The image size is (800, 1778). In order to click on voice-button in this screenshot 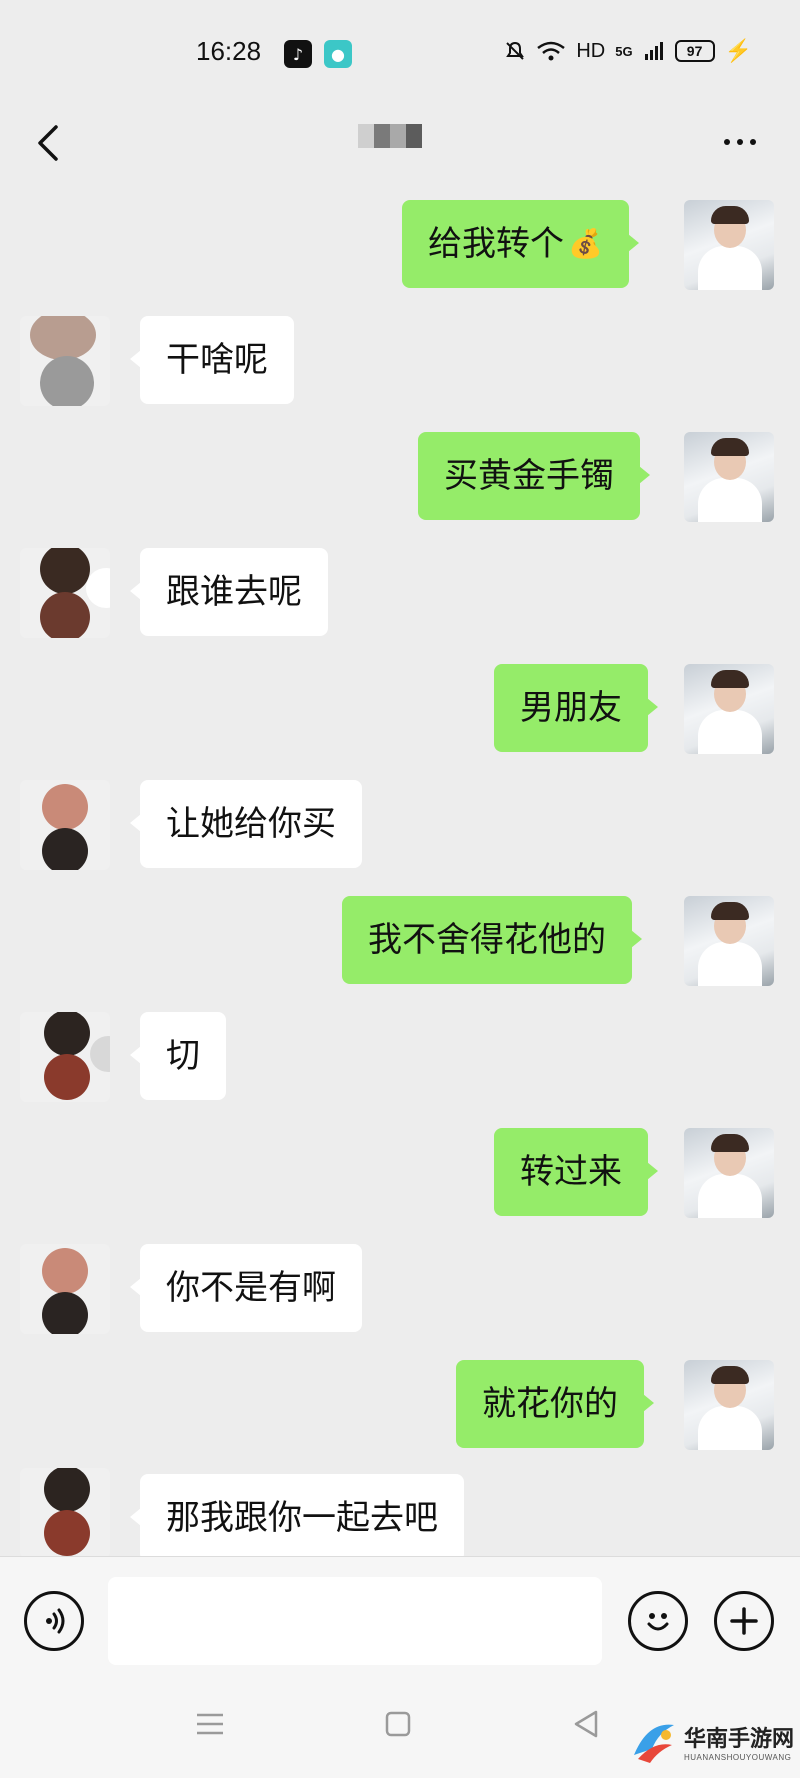, I will do `click(54, 1621)`.